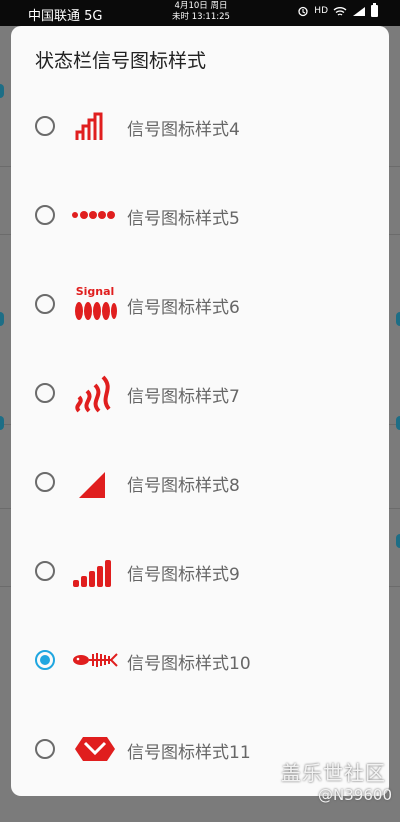 This screenshot has width=400, height=822. What do you see at coordinates (355, 795) in the screenshot?
I see `watermark-user: @N39600` at bounding box center [355, 795].